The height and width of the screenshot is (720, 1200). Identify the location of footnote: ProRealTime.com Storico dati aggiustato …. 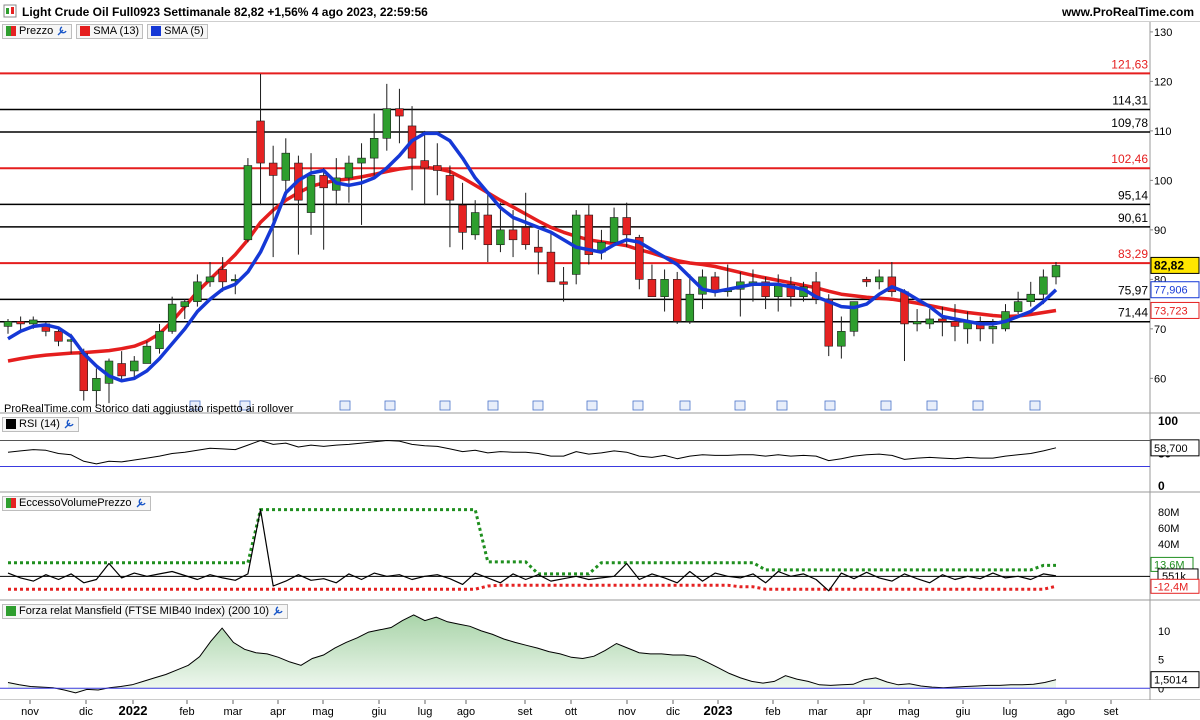
(149, 409).